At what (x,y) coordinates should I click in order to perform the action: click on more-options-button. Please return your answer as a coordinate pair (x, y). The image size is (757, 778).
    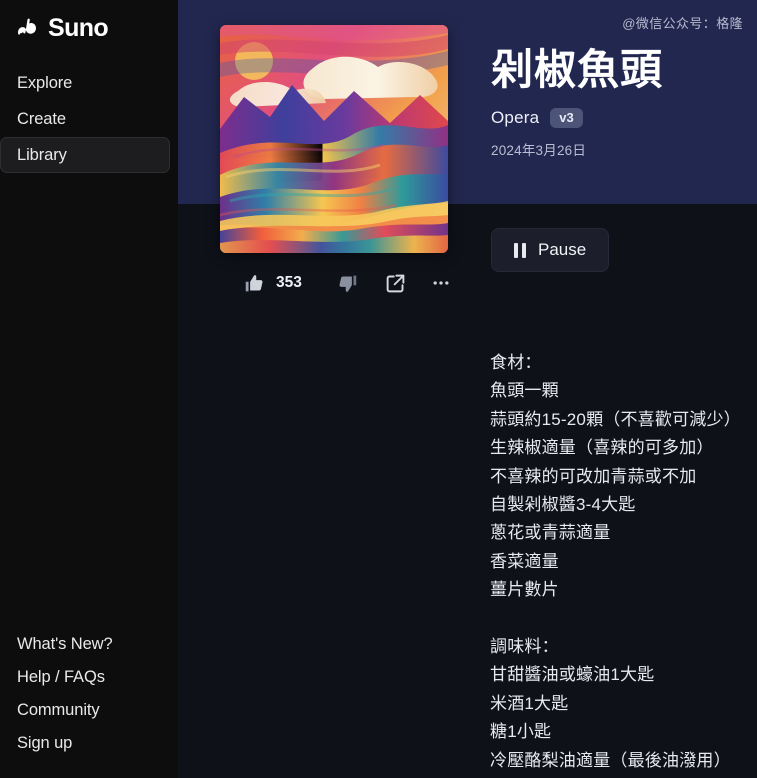
    Looking at the image, I should click on (441, 283).